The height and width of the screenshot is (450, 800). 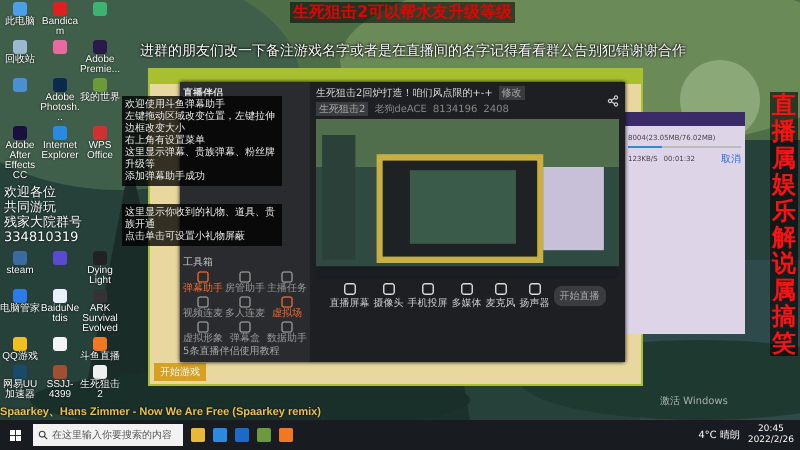 What do you see at coordinates (771, 440) in the screenshot?
I see `clock-date: 2022/2/26` at bounding box center [771, 440].